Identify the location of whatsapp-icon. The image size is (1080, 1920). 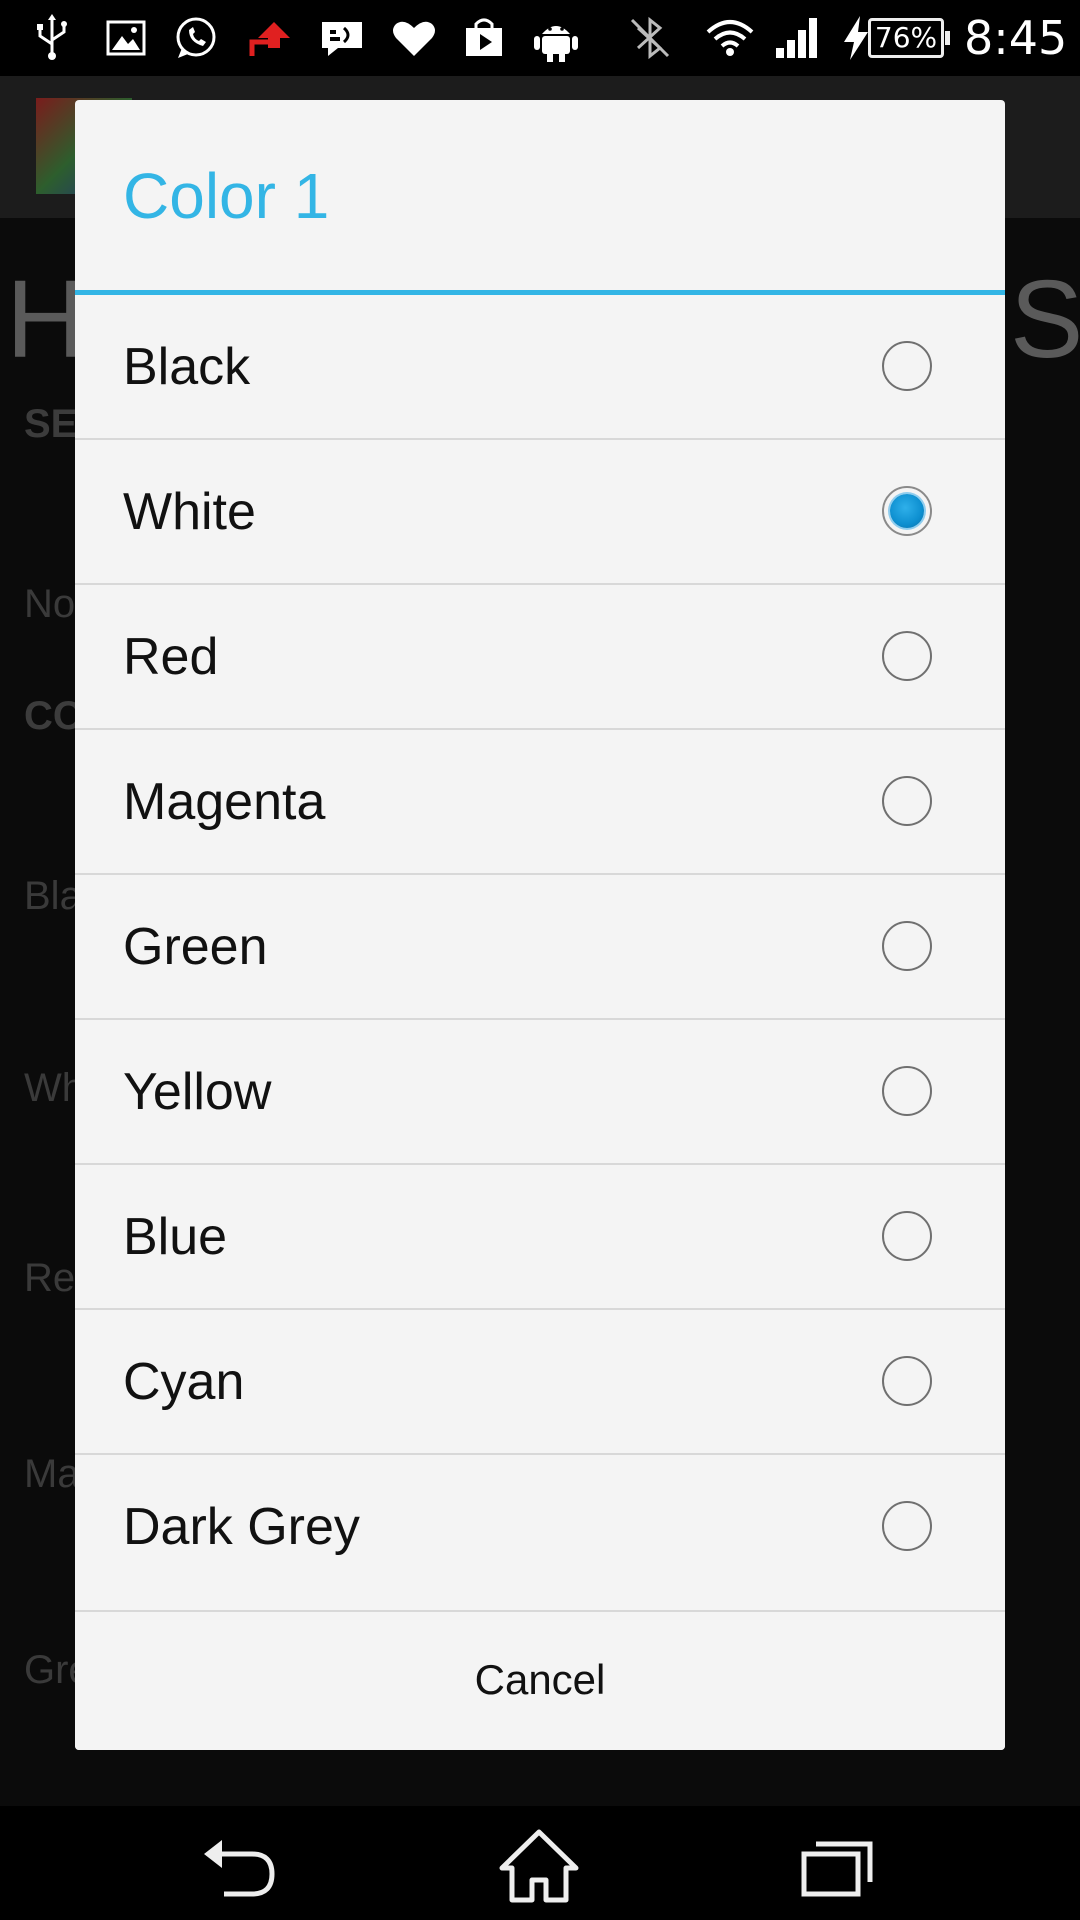
(196, 38).